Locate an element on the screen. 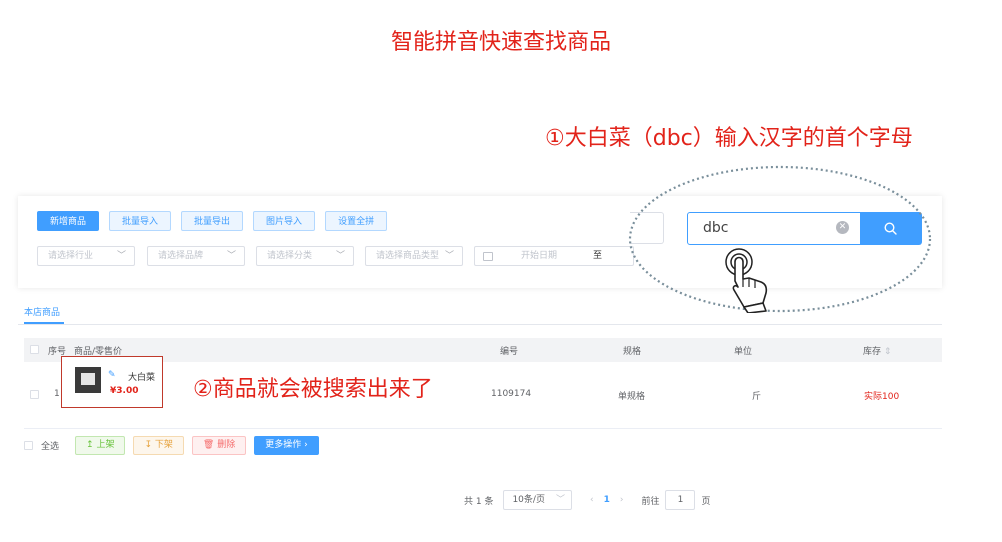 The height and width of the screenshot is (542, 1002). category-select-placeholder: 请选择分类 is located at coordinates (290, 256).